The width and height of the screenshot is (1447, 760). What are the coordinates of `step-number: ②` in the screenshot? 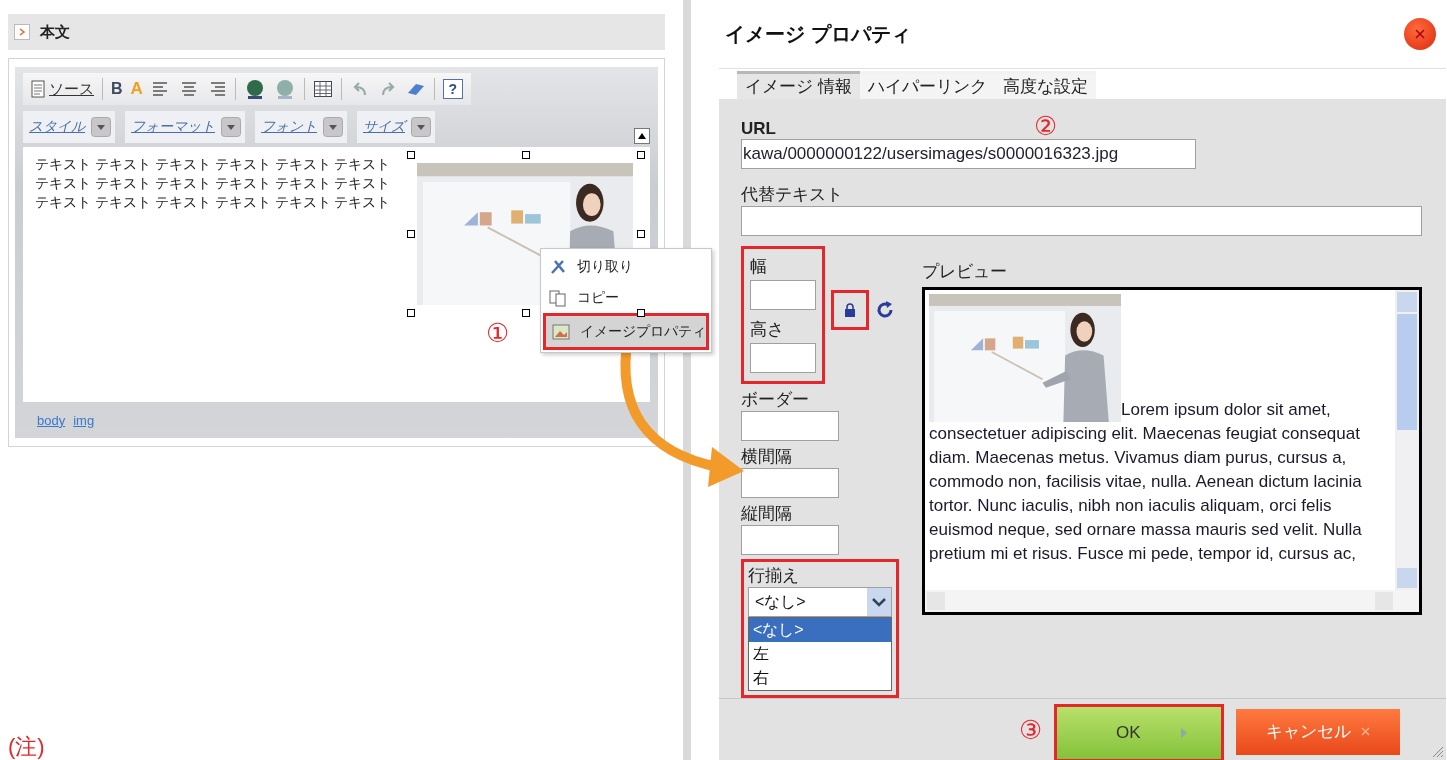 It's located at (1045, 126).